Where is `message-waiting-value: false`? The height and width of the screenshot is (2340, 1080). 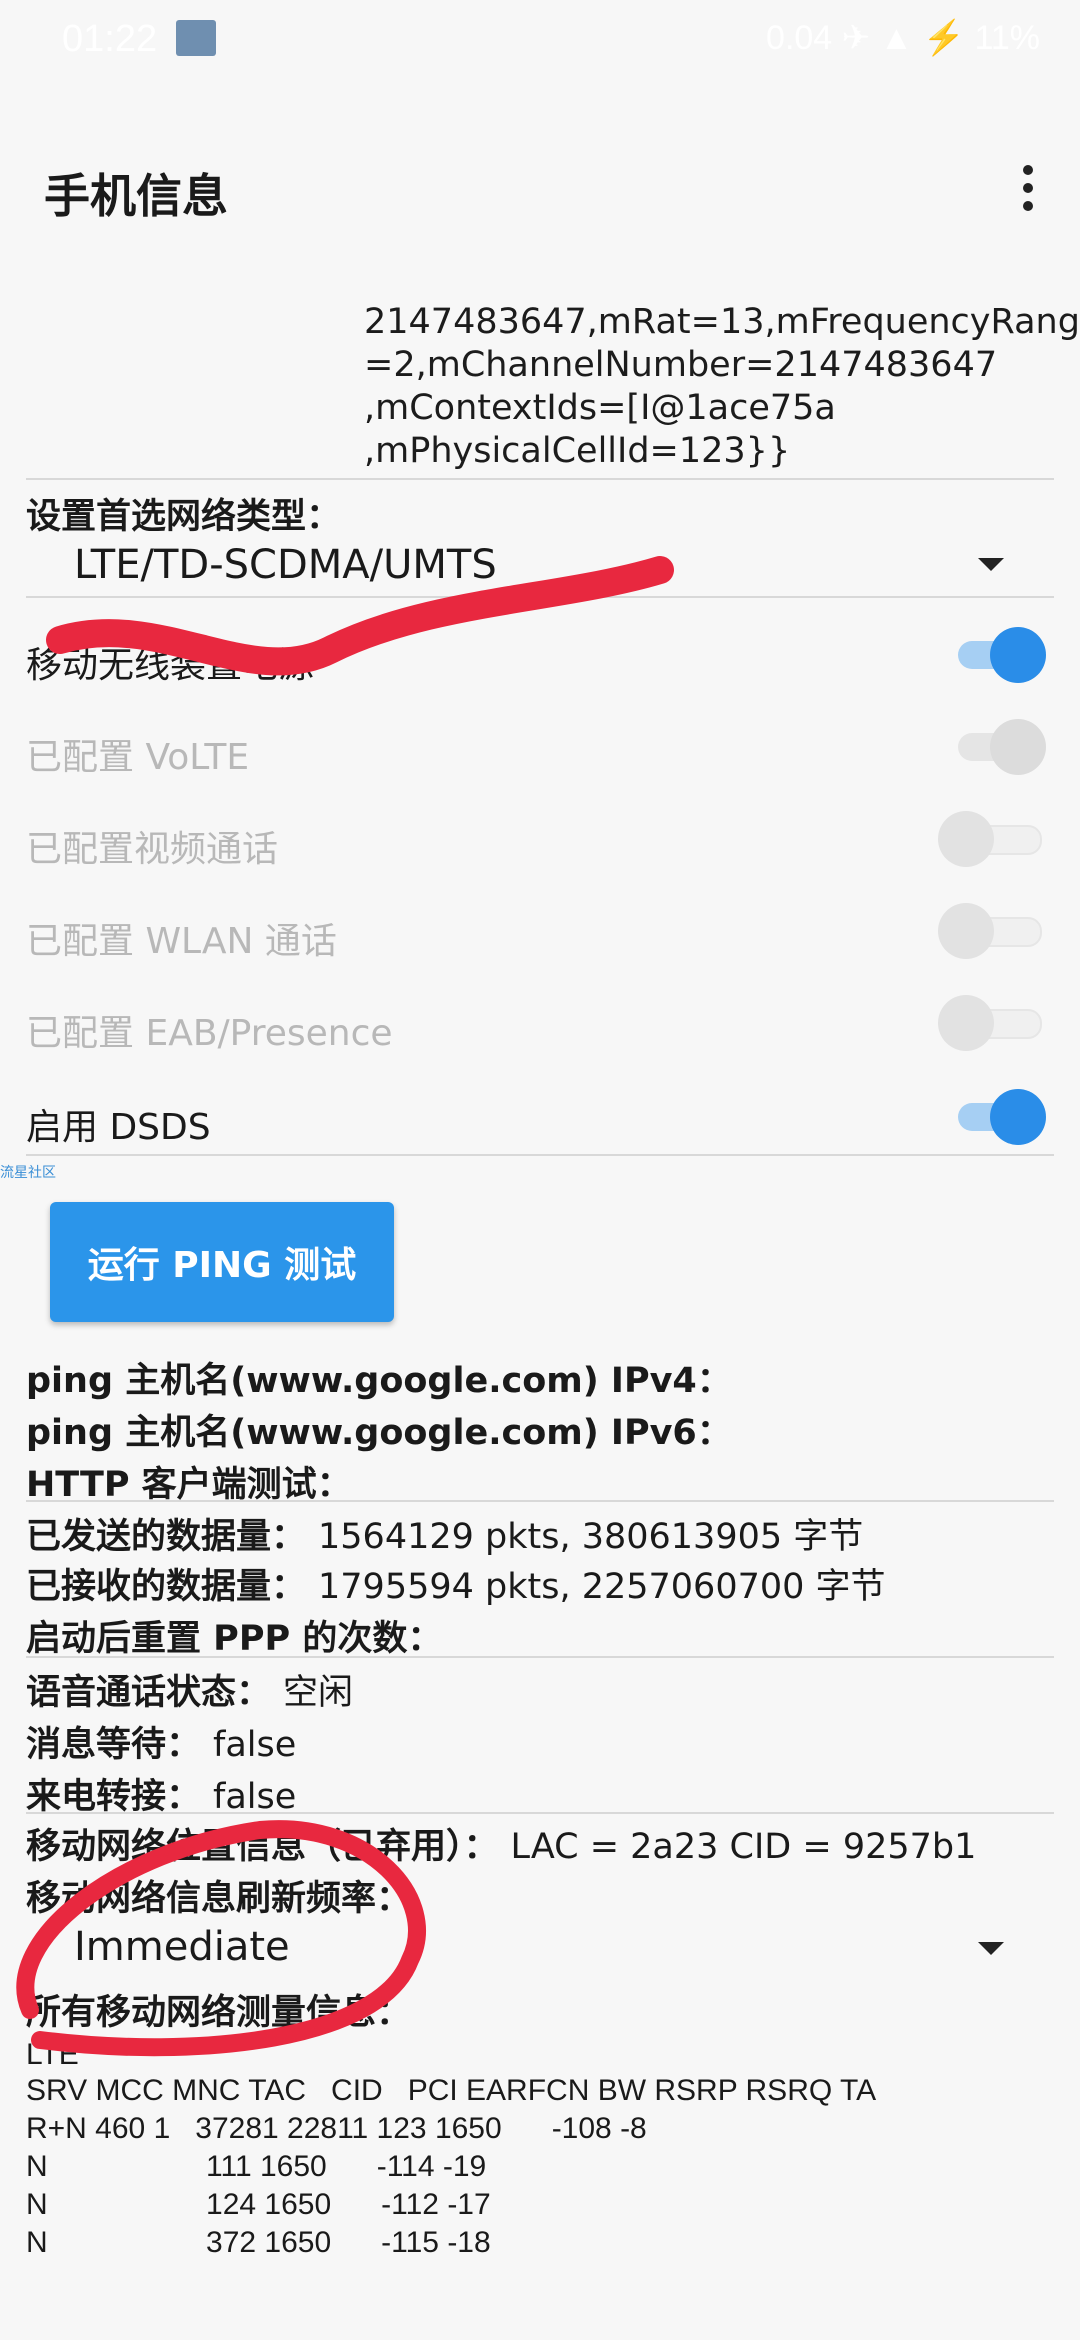 message-waiting-value: false is located at coordinates (255, 1745).